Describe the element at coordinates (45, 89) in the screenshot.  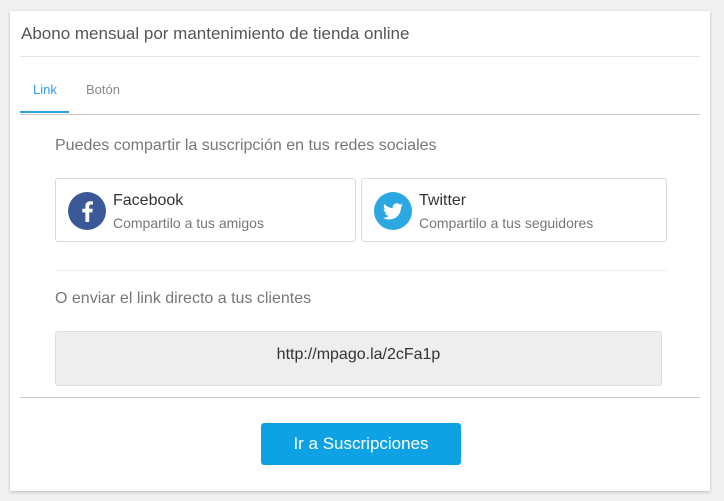
I see `tab-link: Link` at that location.